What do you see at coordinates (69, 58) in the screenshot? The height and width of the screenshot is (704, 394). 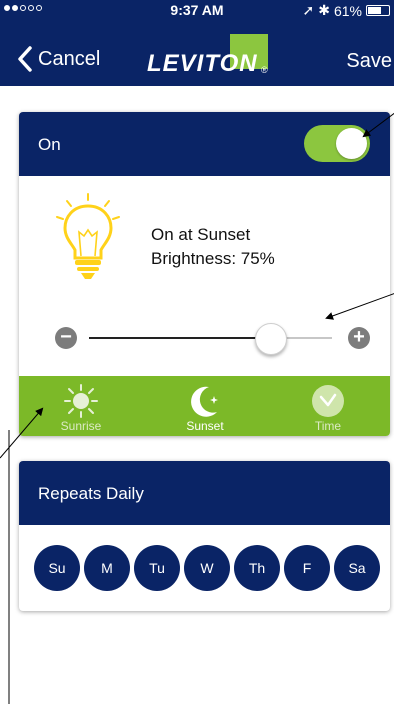 I see `cancel-label: Cancel` at bounding box center [69, 58].